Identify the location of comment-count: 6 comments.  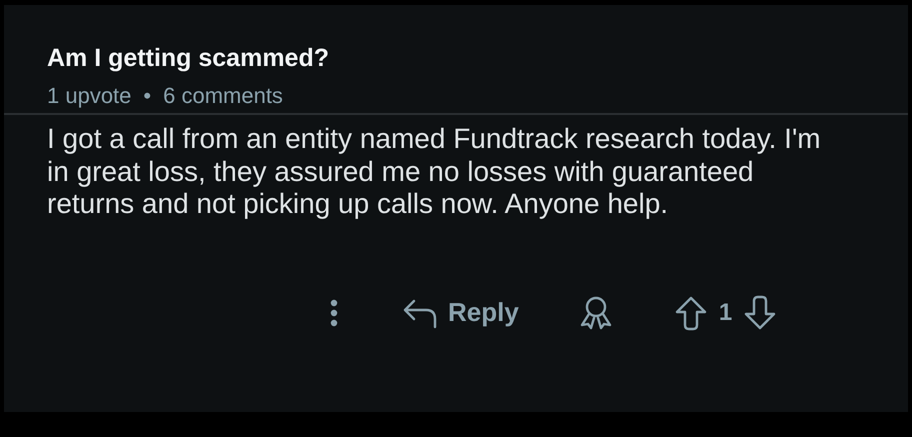
(223, 96).